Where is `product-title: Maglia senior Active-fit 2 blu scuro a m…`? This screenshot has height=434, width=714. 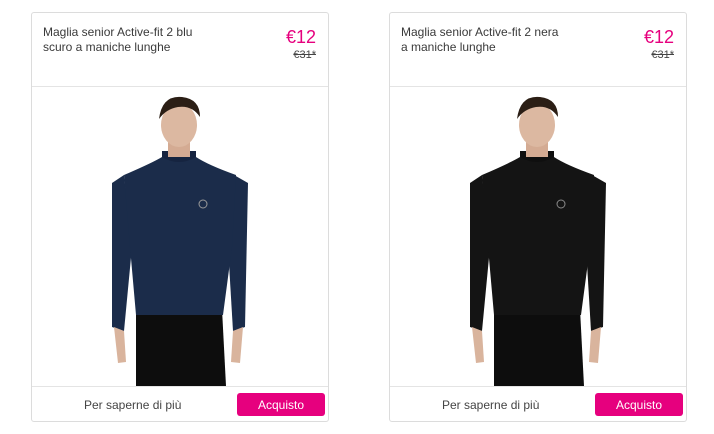 product-title: Maglia senior Active-fit 2 blu scuro a m… is located at coordinates (123, 40).